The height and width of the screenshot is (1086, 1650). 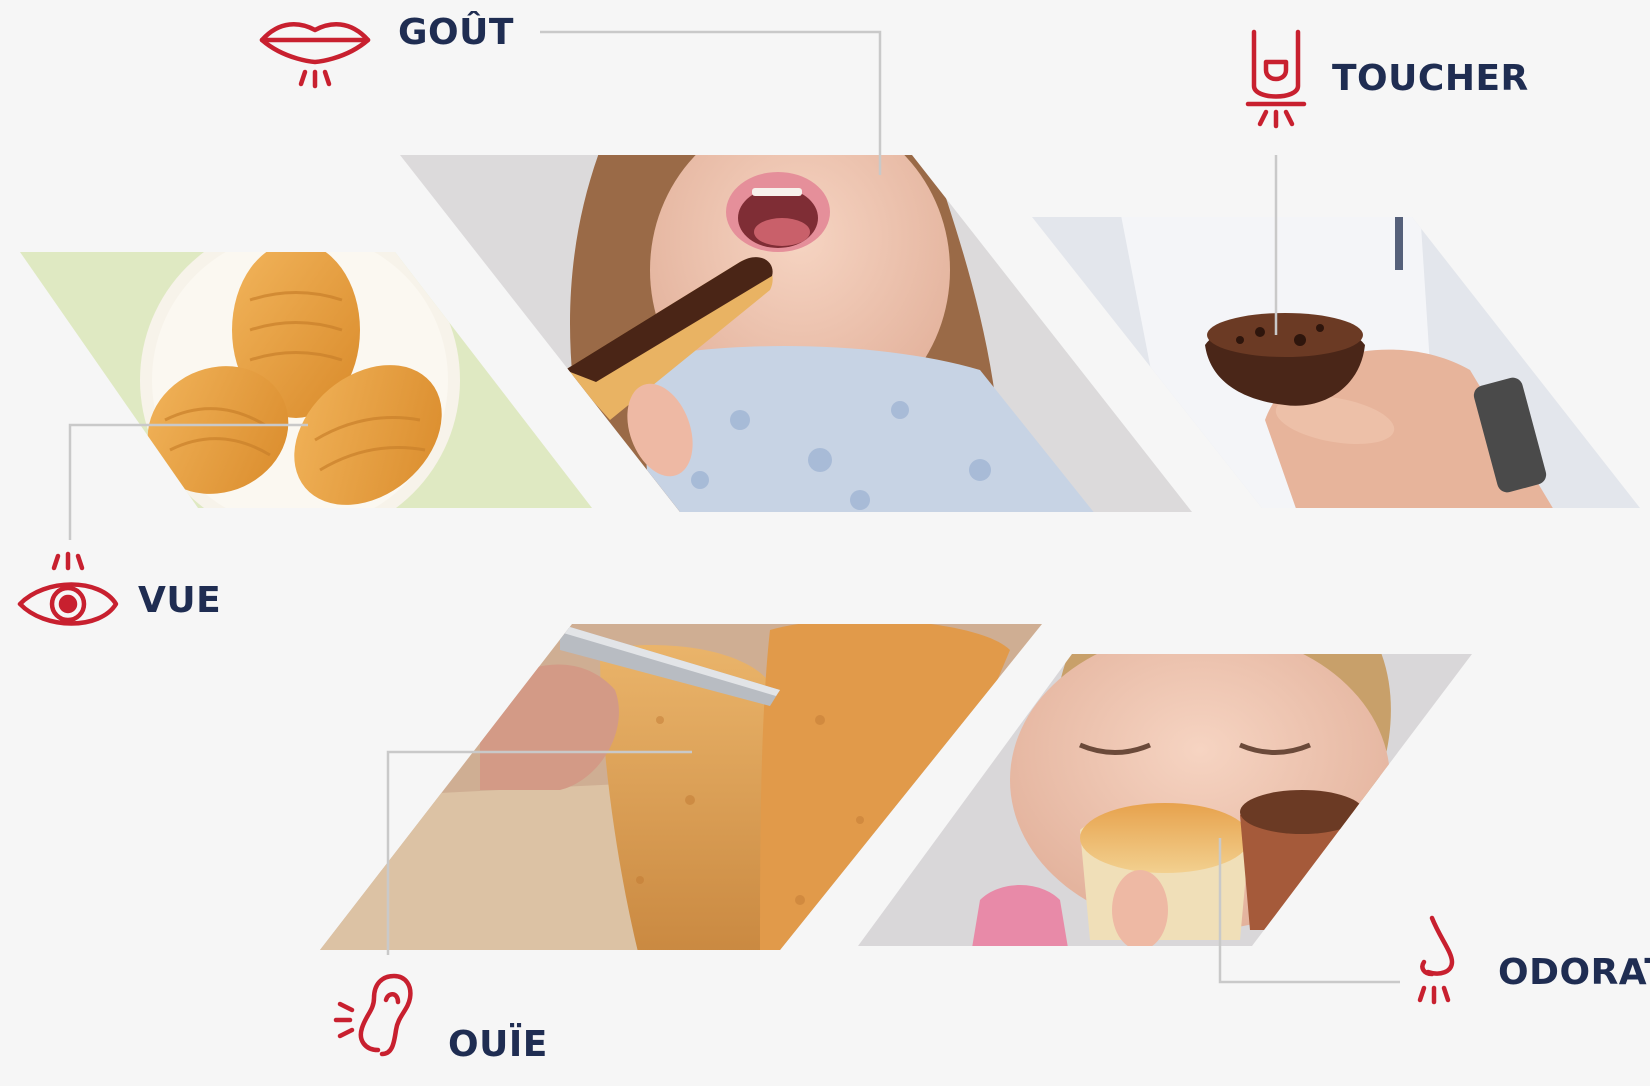 I want to click on label-toucher: TOUCHER, so click(x=1430, y=78).